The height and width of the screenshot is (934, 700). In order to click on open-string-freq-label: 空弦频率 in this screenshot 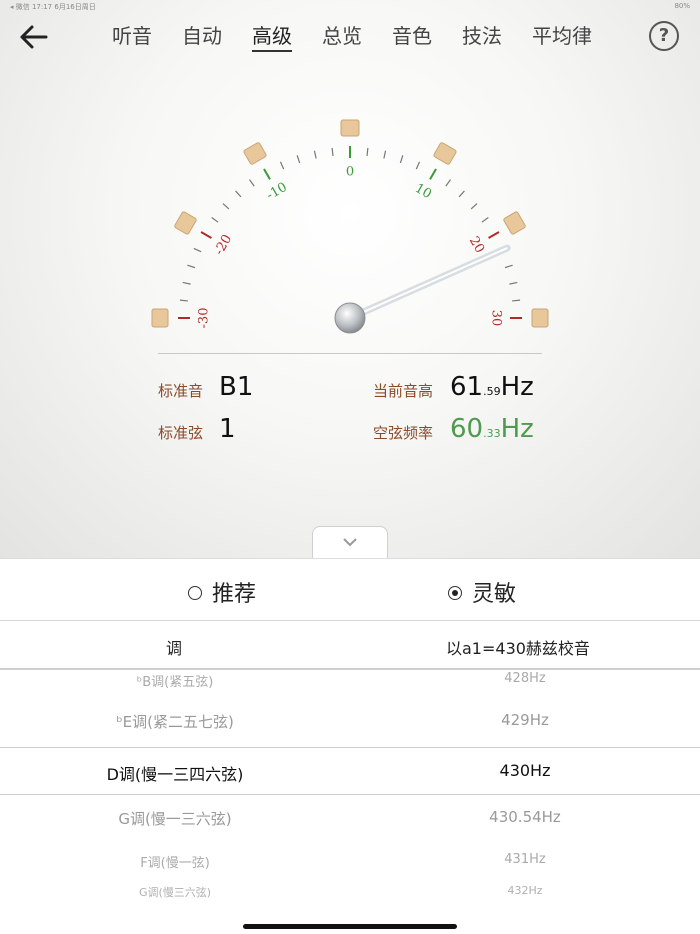, I will do `click(403, 433)`.